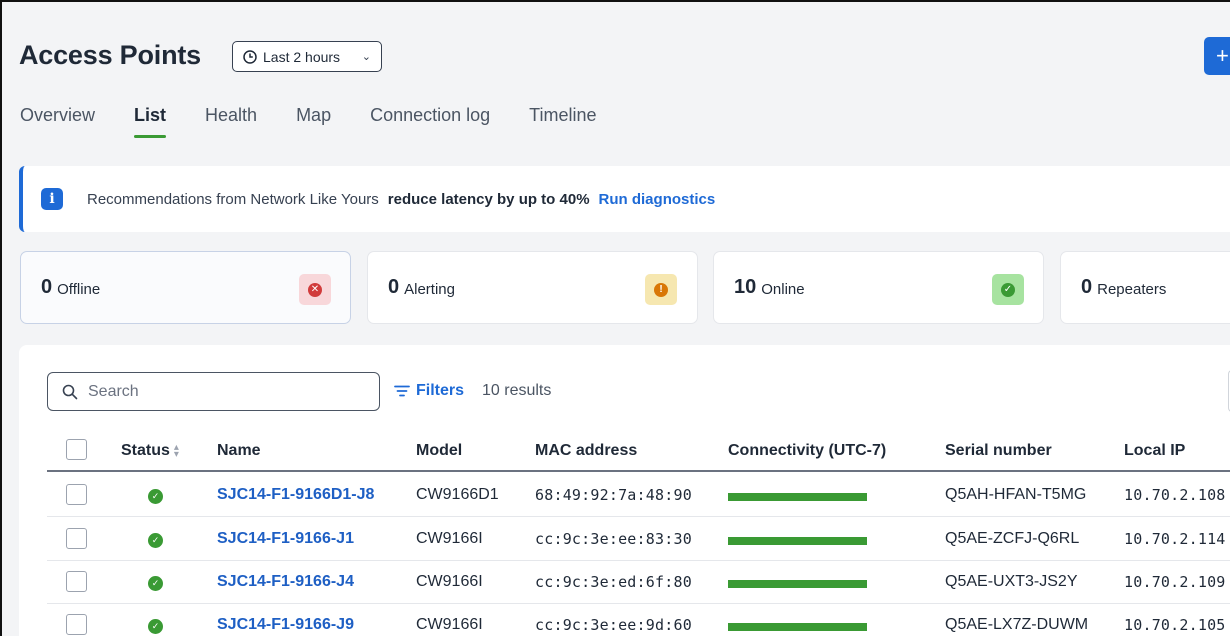  Describe the element at coordinates (1012, 538) in the screenshot. I see `serial-cell: Q5AE-ZCFJ-Q6RL` at that location.